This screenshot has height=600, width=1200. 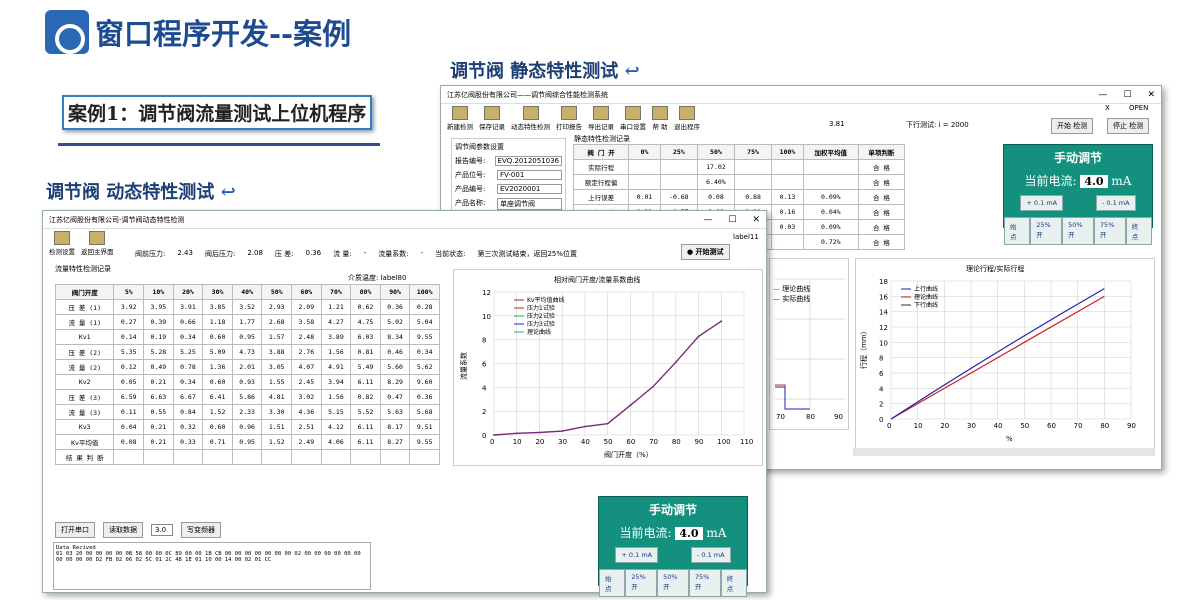 I want to click on bottom-controls: 打开串口 读取数据 3.0 写变频器, so click(x=138, y=530).